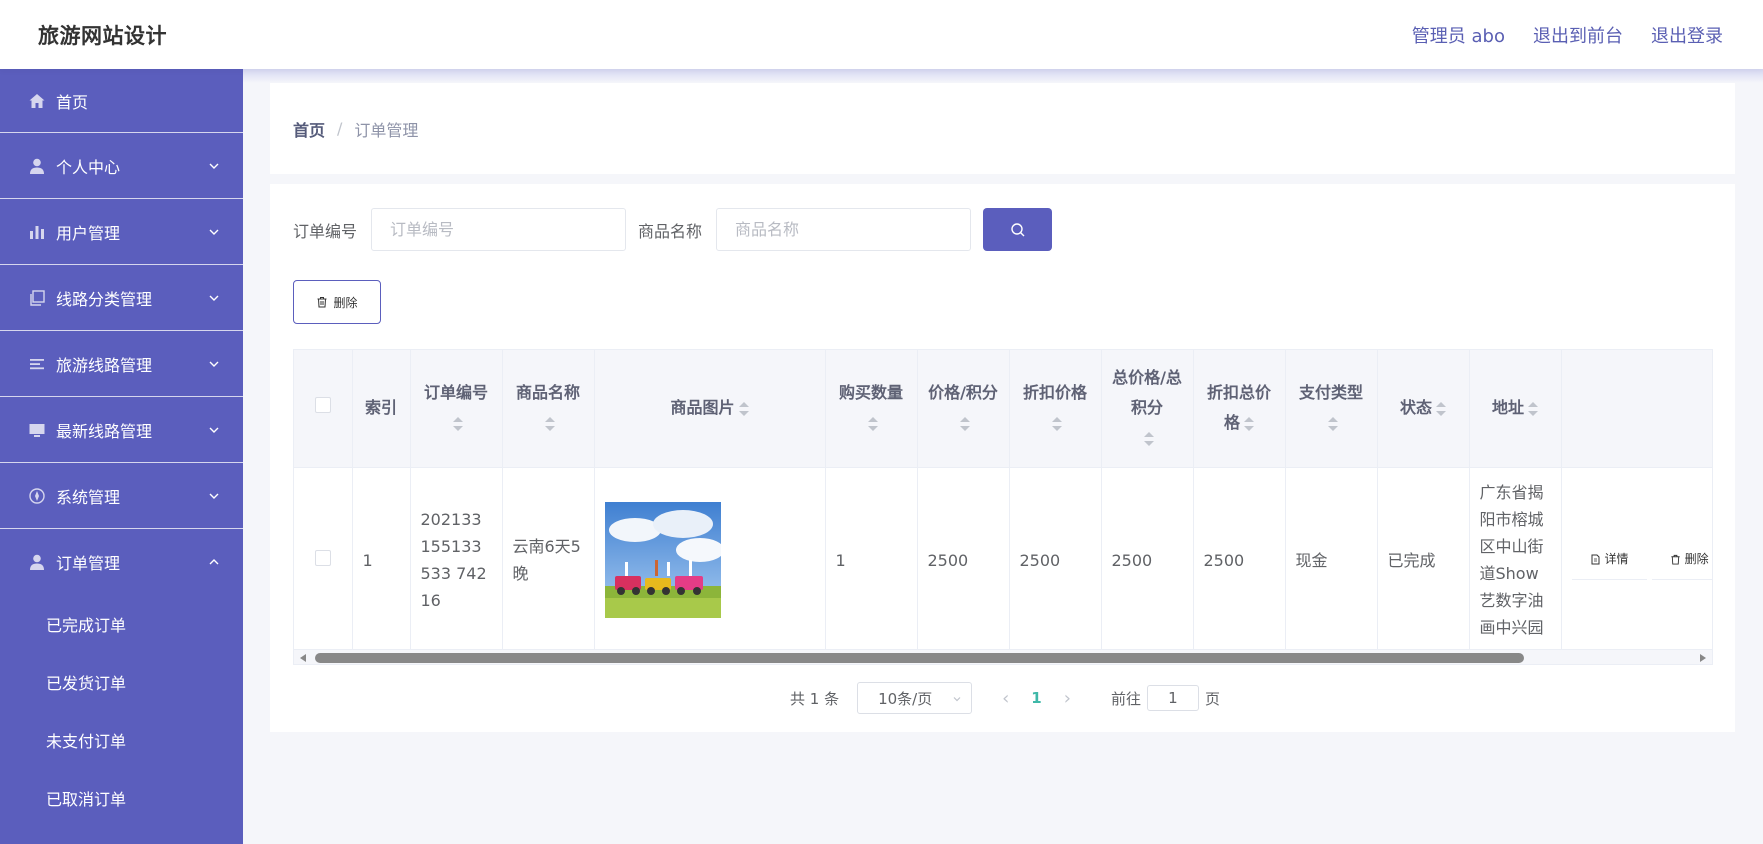 This screenshot has height=844, width=1763. What do you see at coordinates (1055, 560) in the screenshot?
I see `cell-discount-price: 2500` at bounding box center [1055, 560].